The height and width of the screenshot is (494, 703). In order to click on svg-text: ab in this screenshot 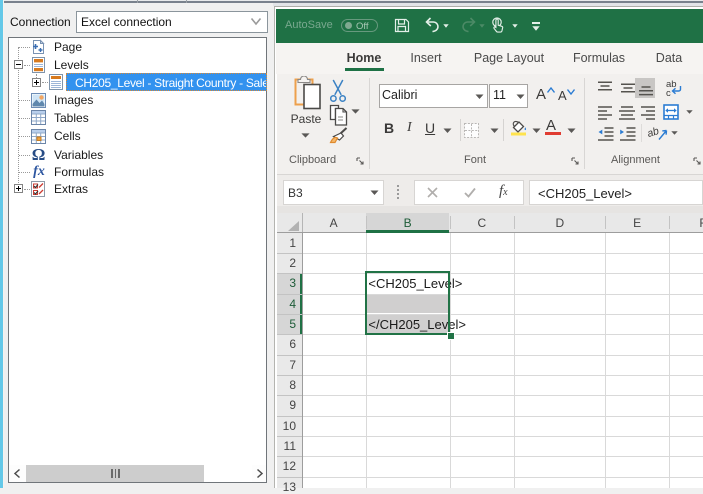, I will do `click(654, 132)`.